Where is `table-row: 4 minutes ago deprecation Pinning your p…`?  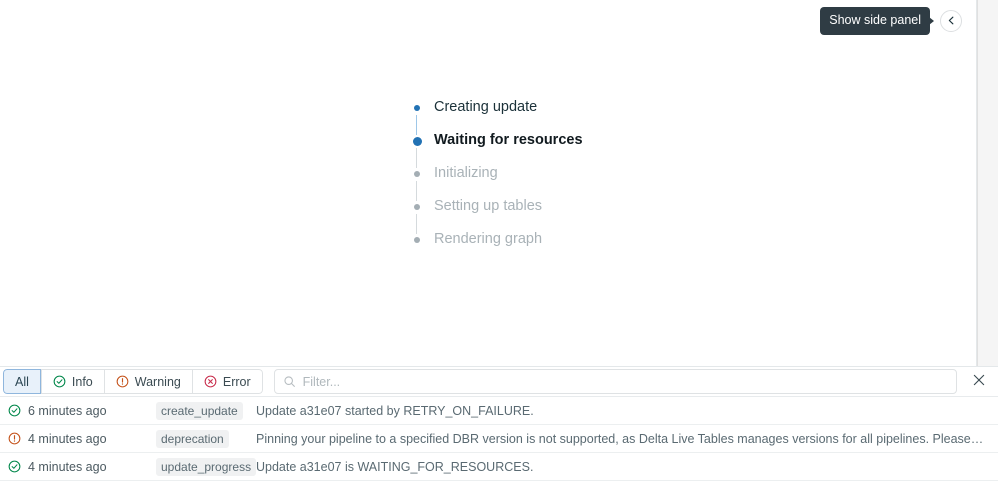
table-row: 4 minutes ago deprecation Pinning your p… is located at coordinates (499, 439).